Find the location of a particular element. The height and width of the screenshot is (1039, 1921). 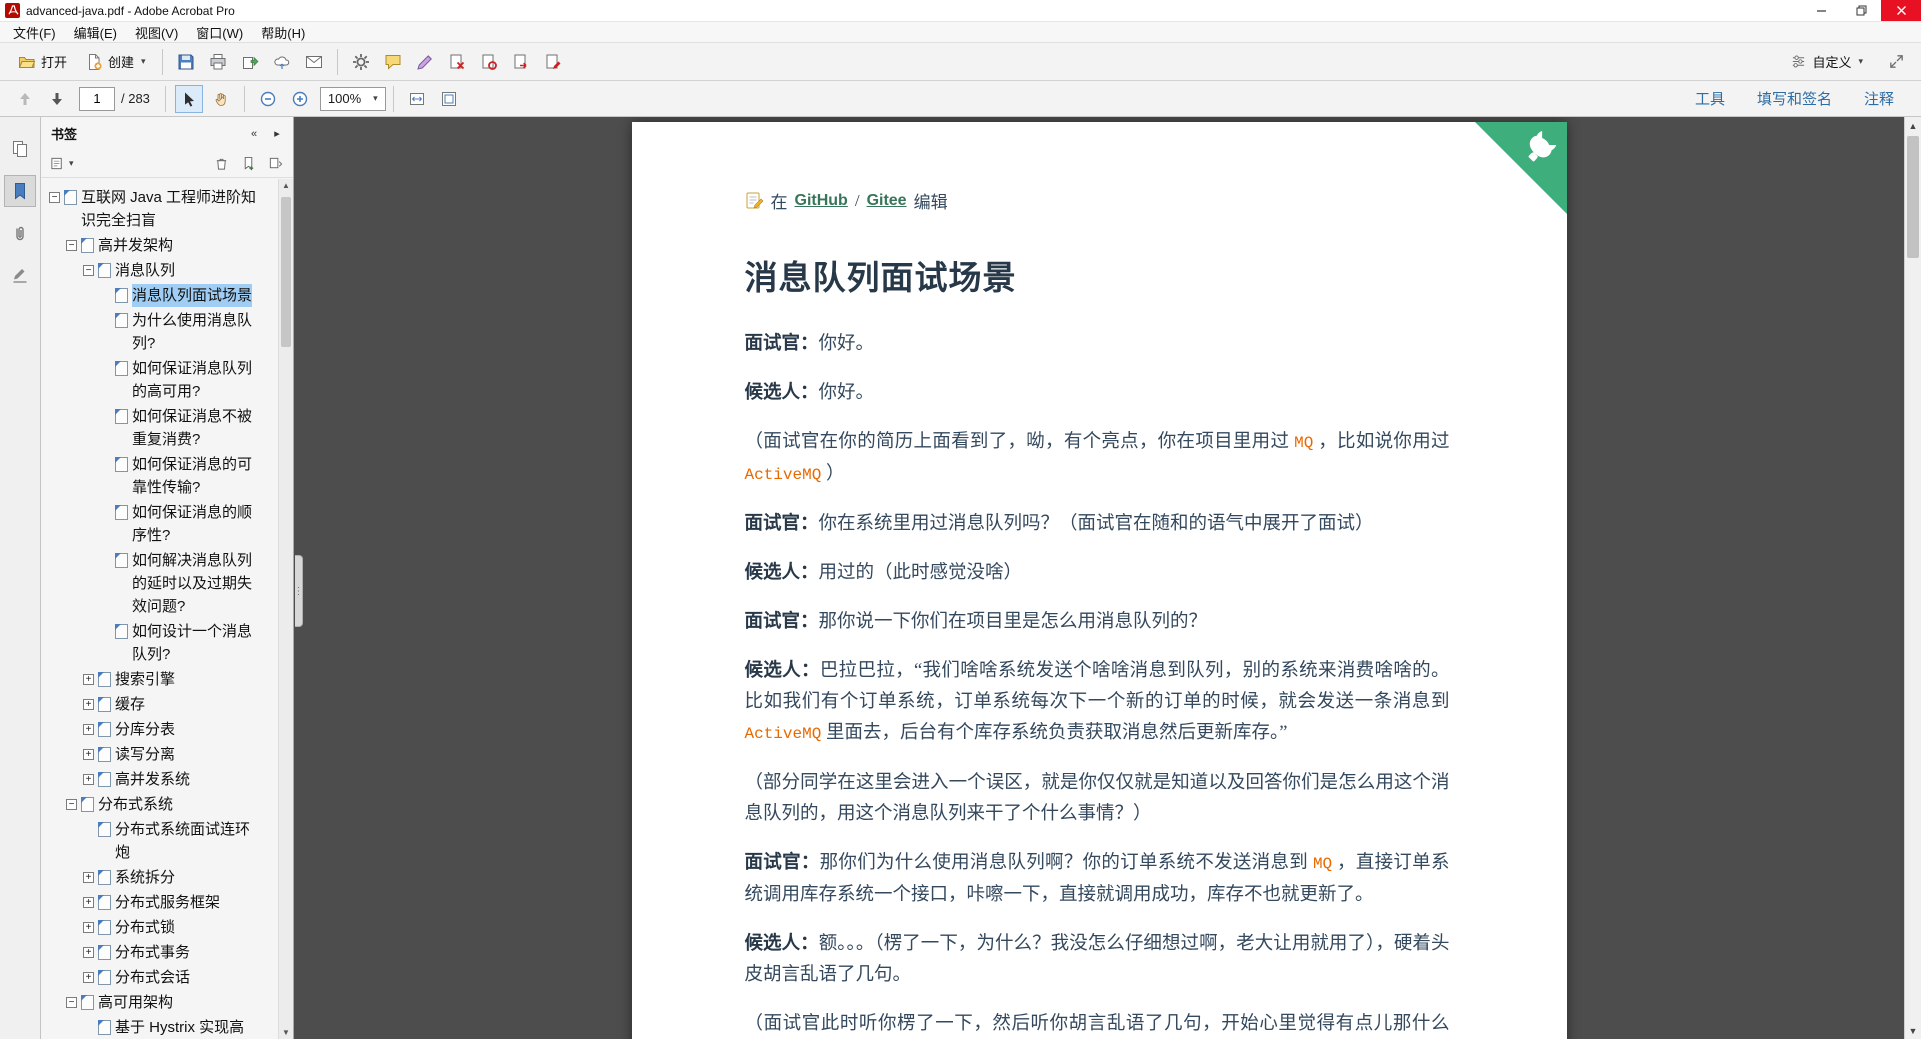

hand-tool-button is located at coordinates (221, 99).